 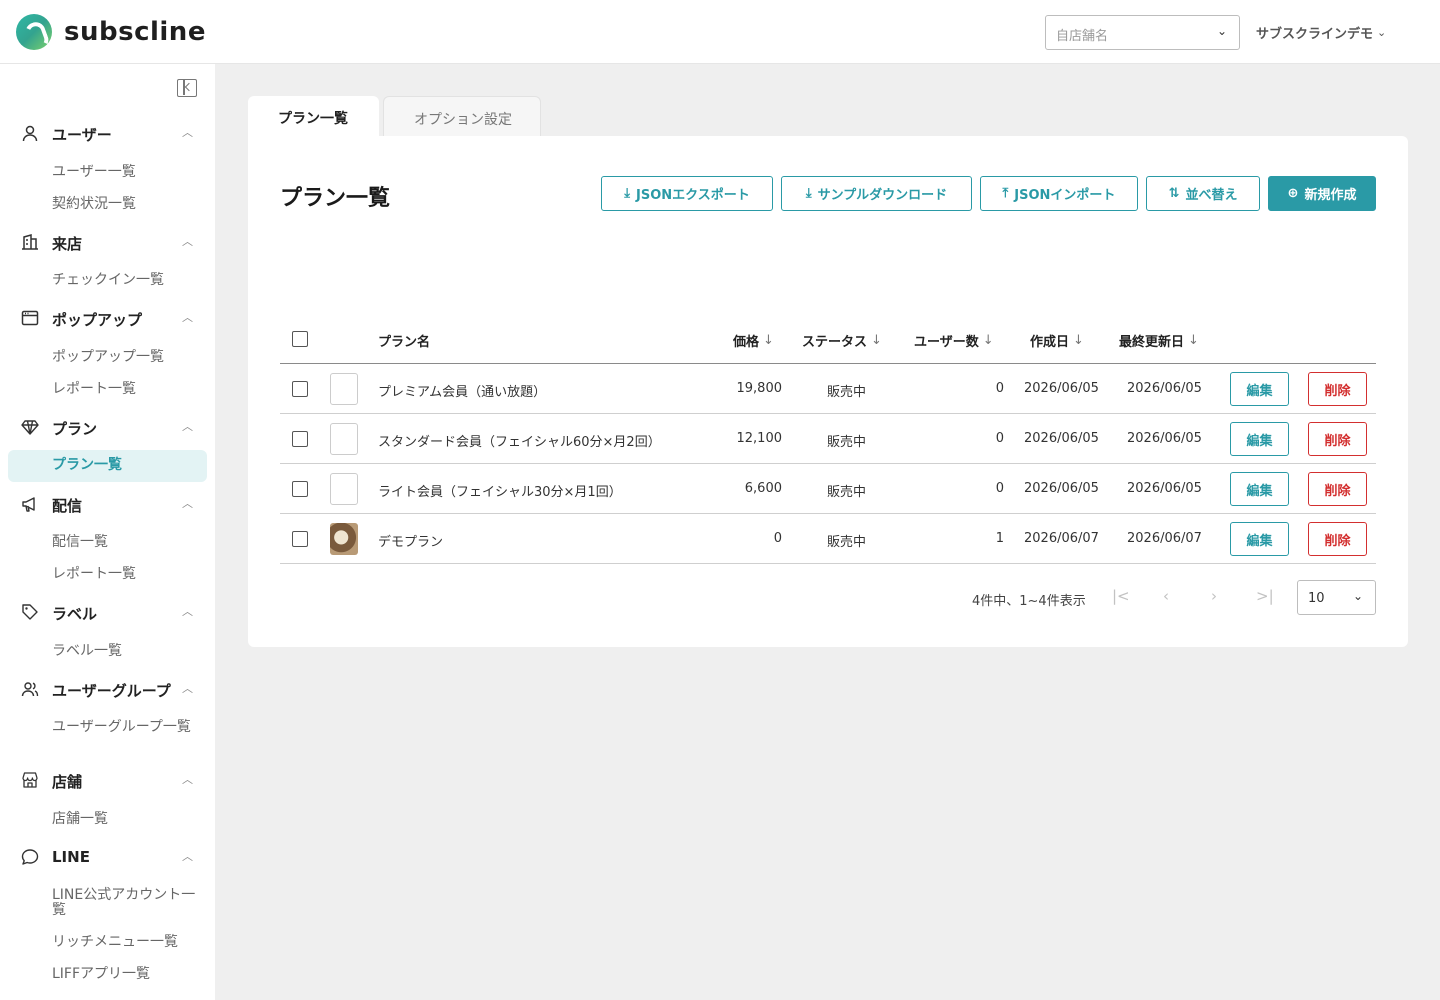 What do you see at coordinates (1265, 596) in the screenshot?
I see `last-page-icon: >|` at bounding box center [1265, 596].